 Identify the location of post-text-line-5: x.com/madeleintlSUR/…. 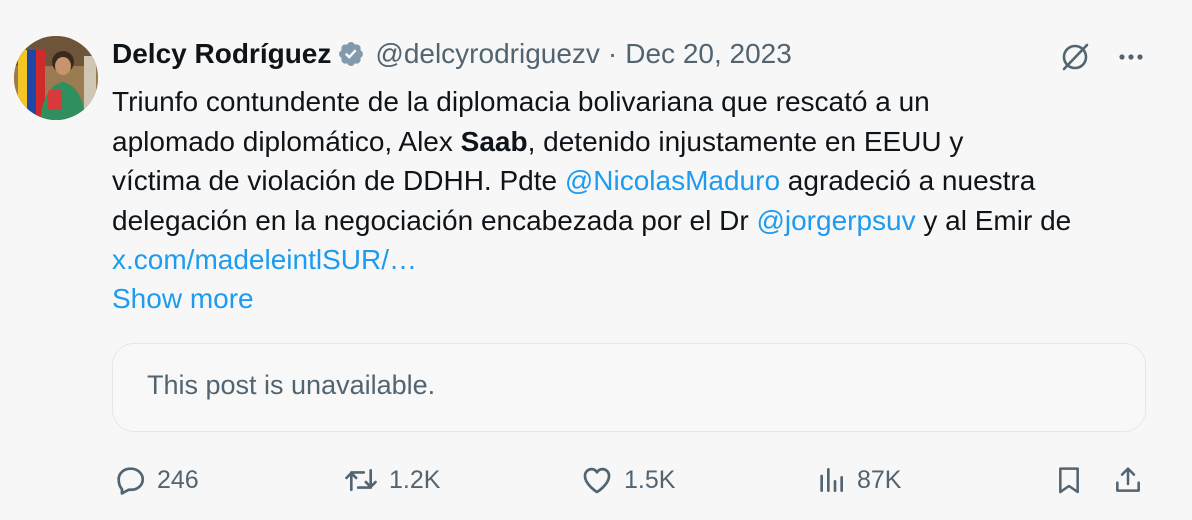
(637, 260).